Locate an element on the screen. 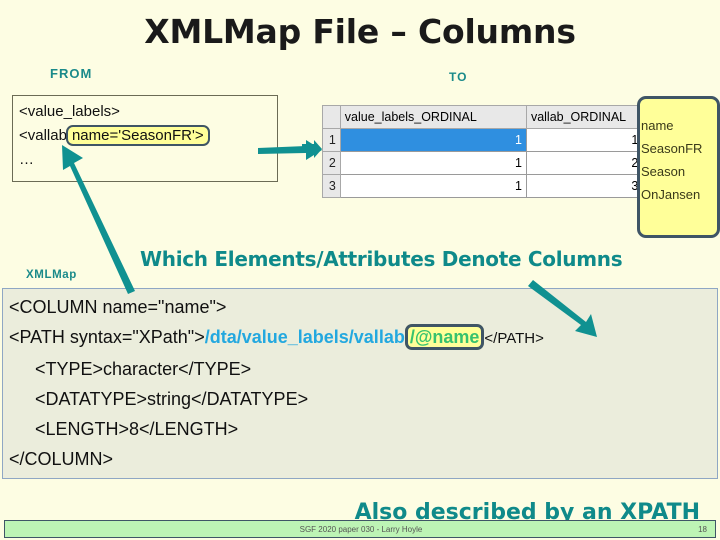  from-line-2-prefix: <vallab is located at coordinates (43, 135).